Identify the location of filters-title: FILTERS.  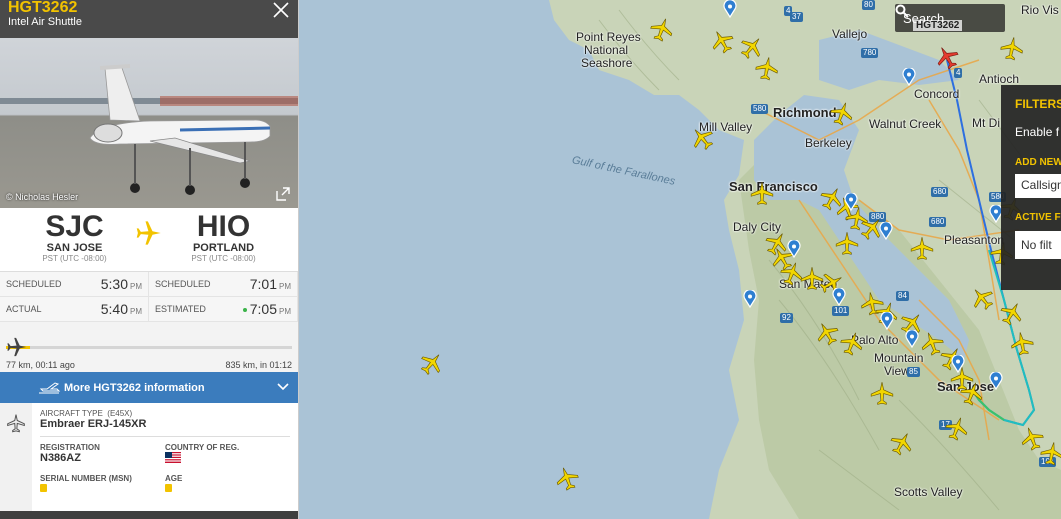
(1038, 104).